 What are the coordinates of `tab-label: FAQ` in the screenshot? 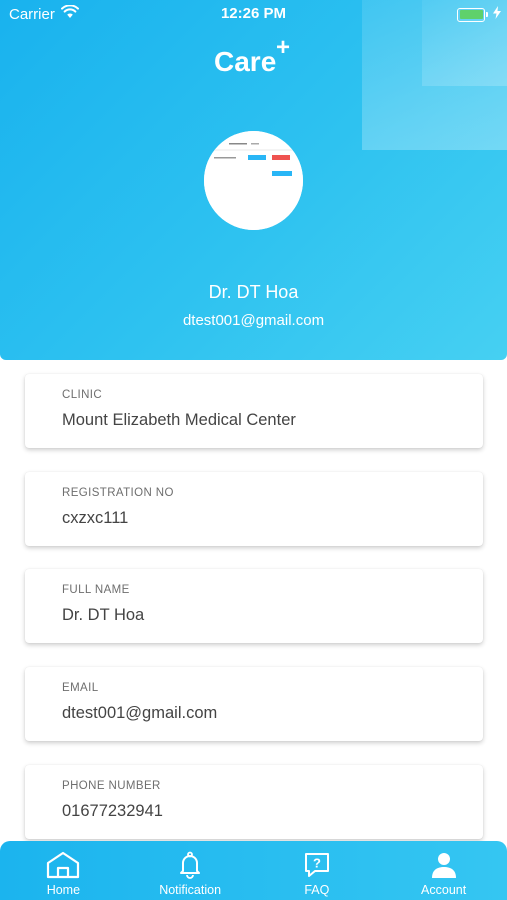 It's located at (317, 890).